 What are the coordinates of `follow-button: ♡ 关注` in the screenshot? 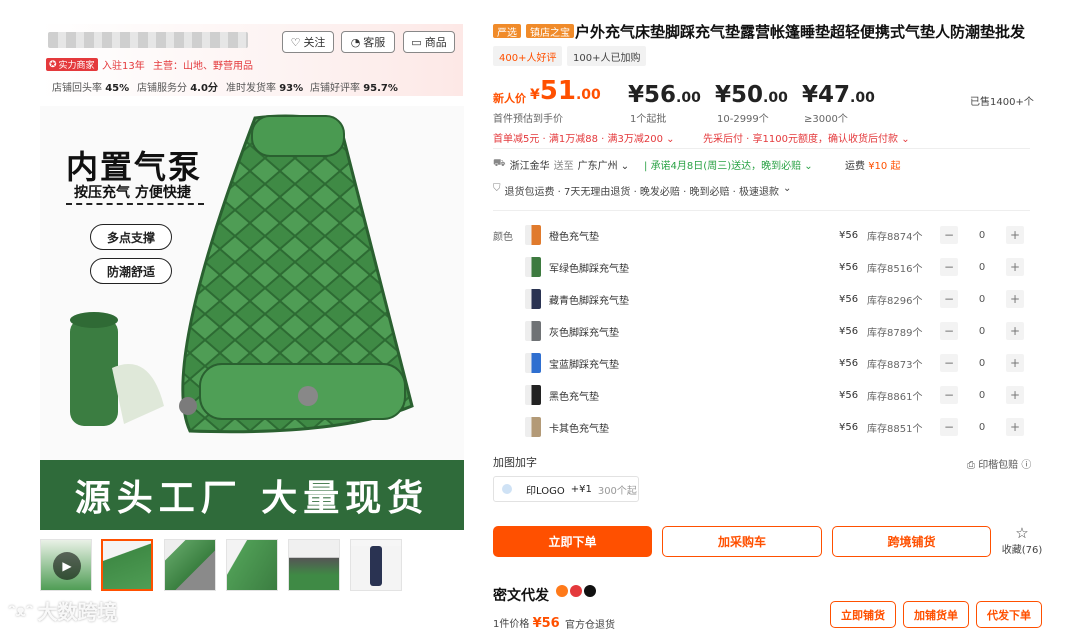 It's located at (308, 42).